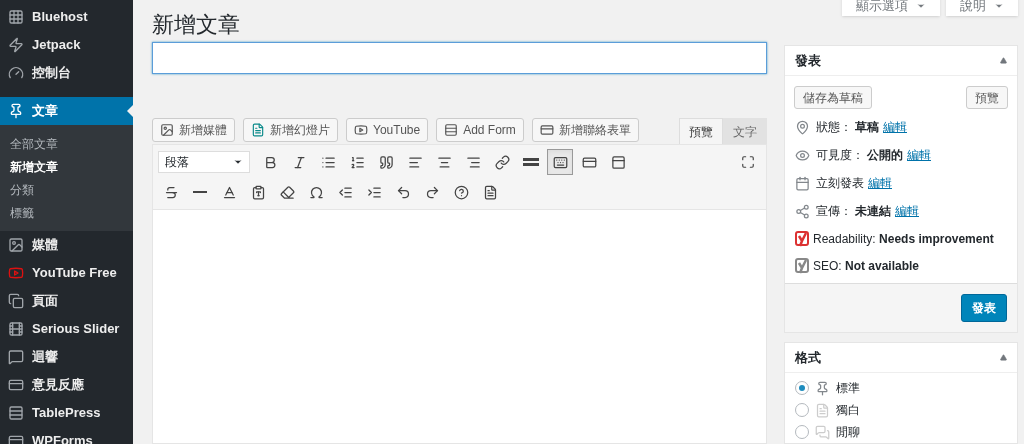 The height and width of the screenshot is (444, 1024). What do you see at coordinates (432, 192) in the screenshot?
I see `redo-icon` at bounding box center [432, 192].